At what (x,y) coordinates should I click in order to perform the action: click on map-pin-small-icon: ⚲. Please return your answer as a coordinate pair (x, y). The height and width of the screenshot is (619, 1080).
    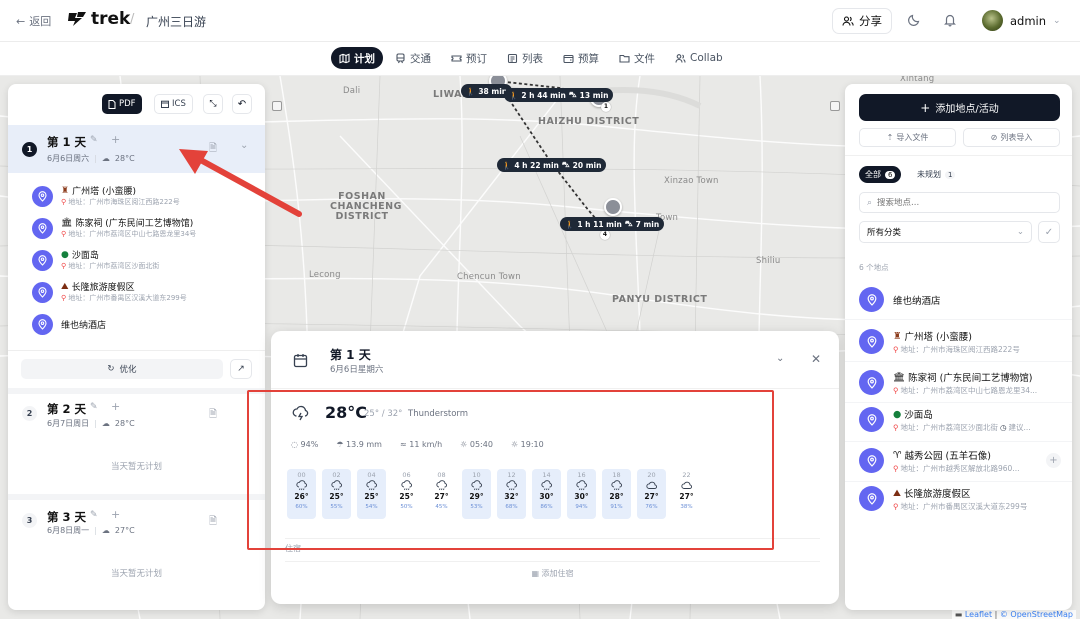
    Looking at the image, I should click on (896, 390).